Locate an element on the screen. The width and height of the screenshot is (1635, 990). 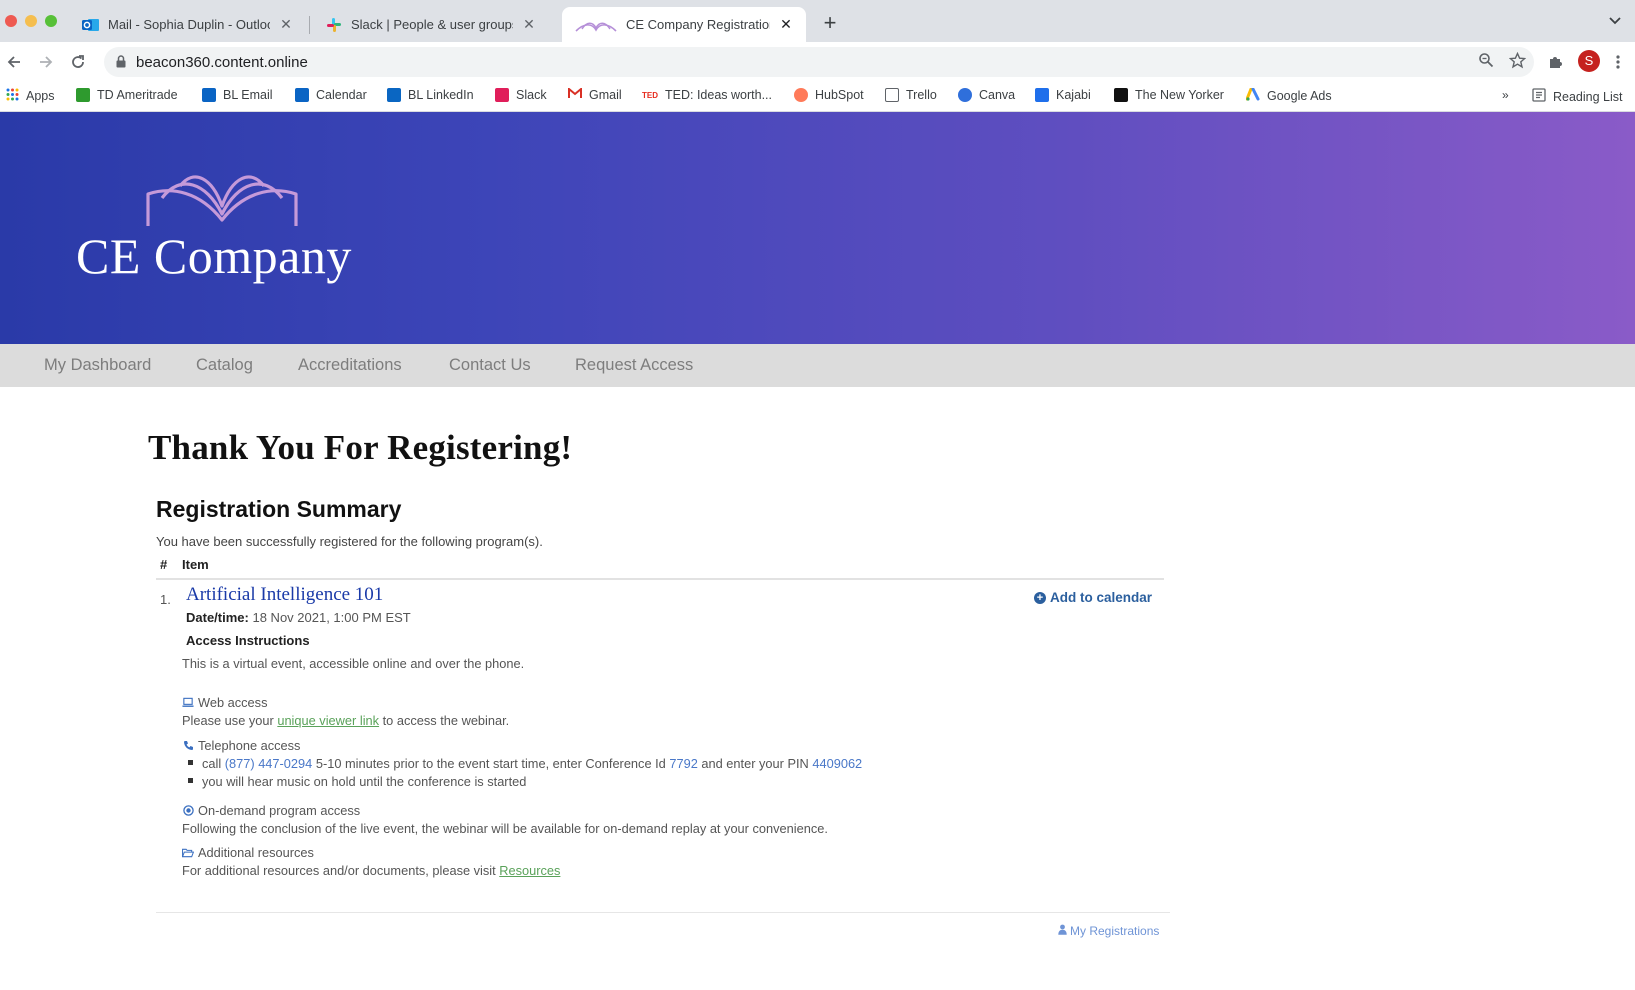
reload-icon is located at coordinates (78, 62).